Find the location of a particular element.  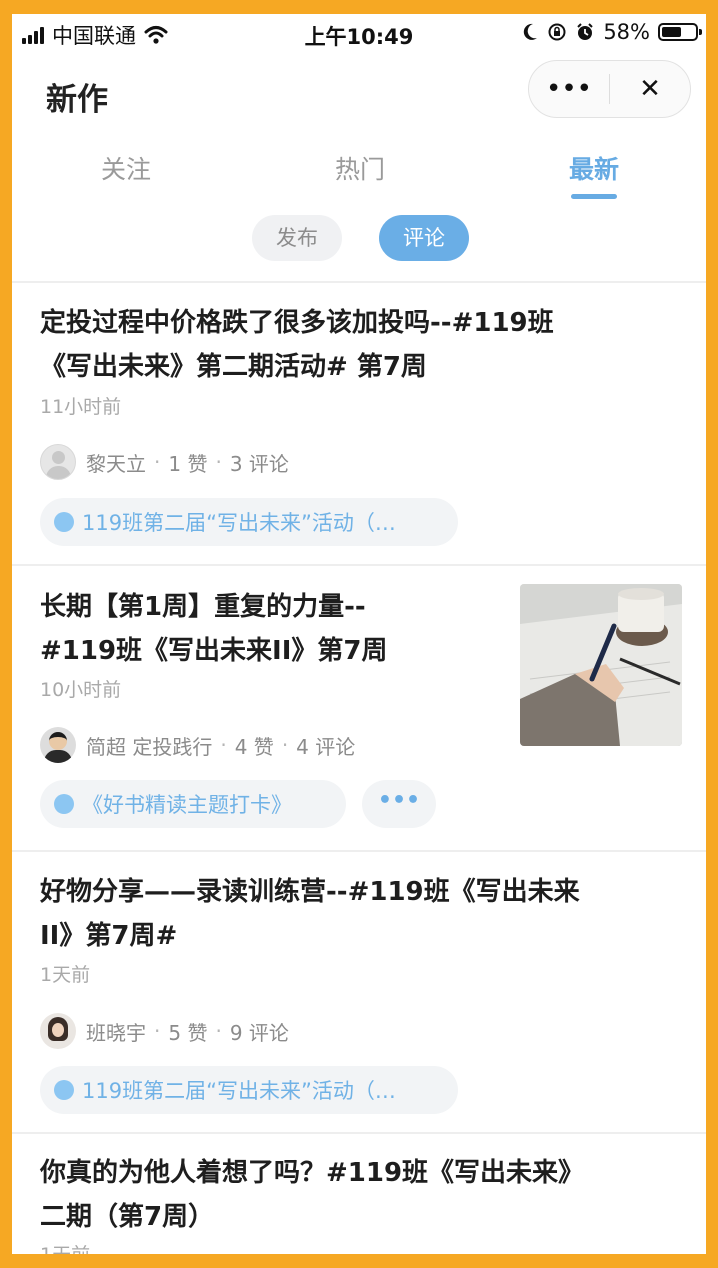

post-time: 10小时前 is located at coordinates (81, 690).